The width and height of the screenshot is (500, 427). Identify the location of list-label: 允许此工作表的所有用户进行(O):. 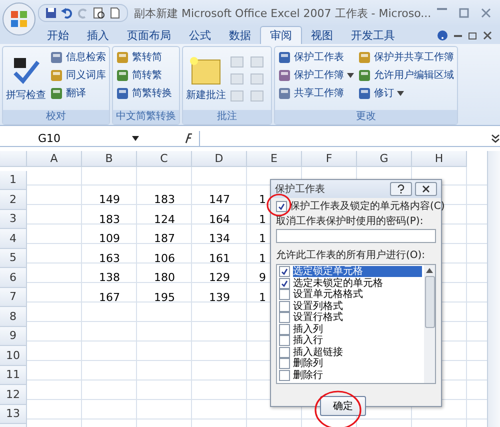
(351, 255).